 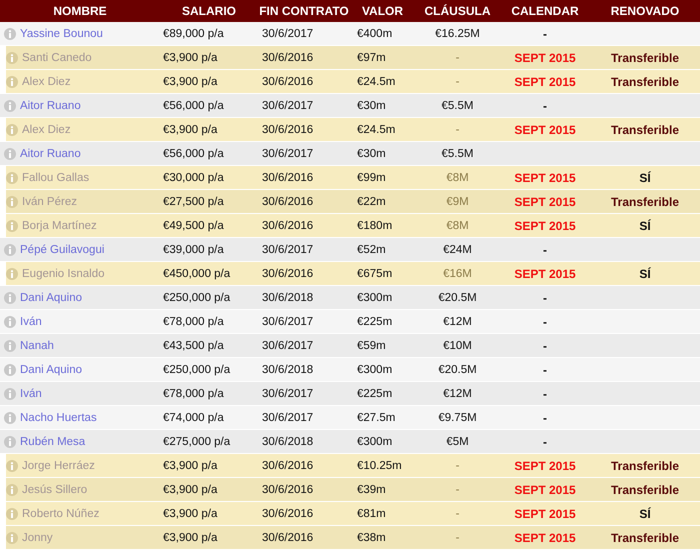 What do you see at coordinates (193, 394) in the screenshot?
I see `salary-cell-text: €78,000 p/a` at bounding box center [193, 394].